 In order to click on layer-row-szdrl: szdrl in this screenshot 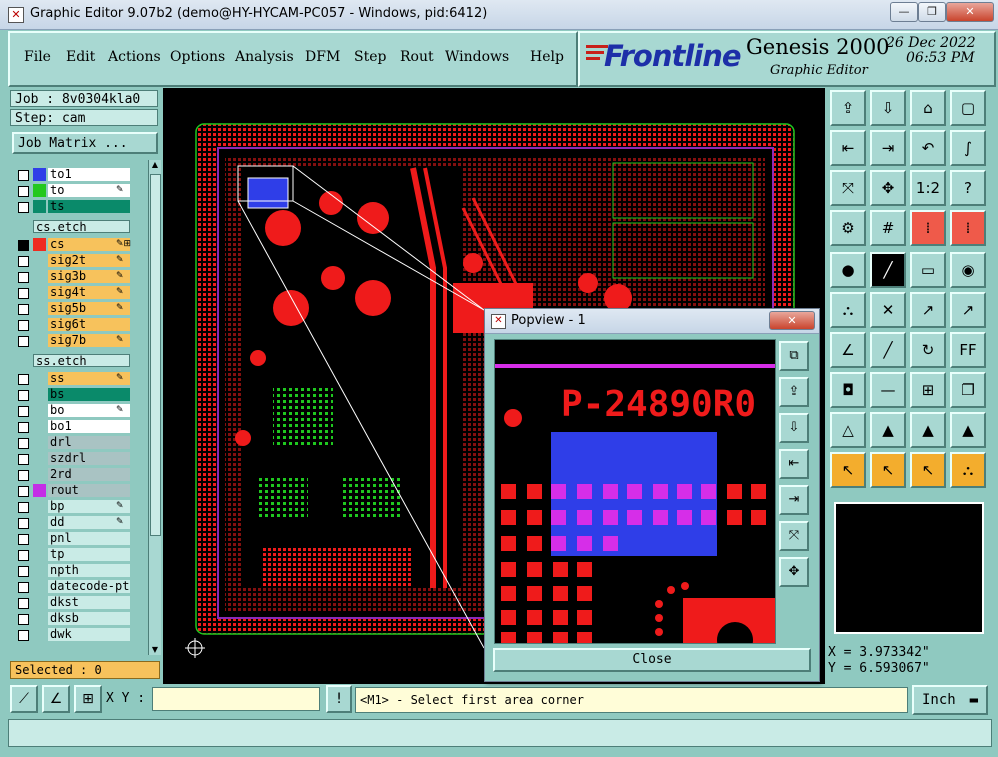, I will do `click(79, 459)`.